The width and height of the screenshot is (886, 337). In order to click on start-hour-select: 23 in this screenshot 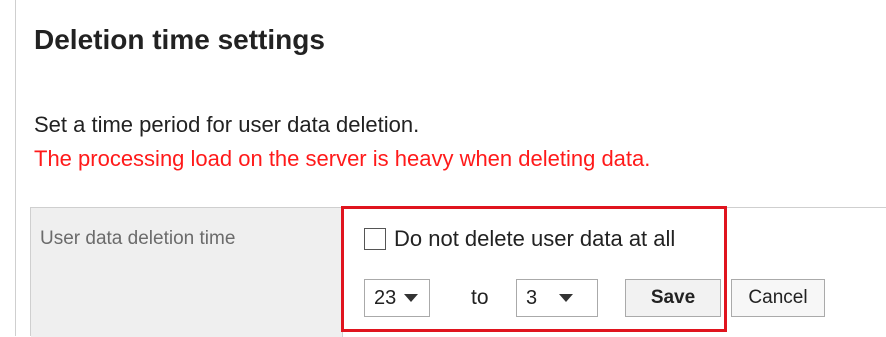, I will do `click(397, 298)`.